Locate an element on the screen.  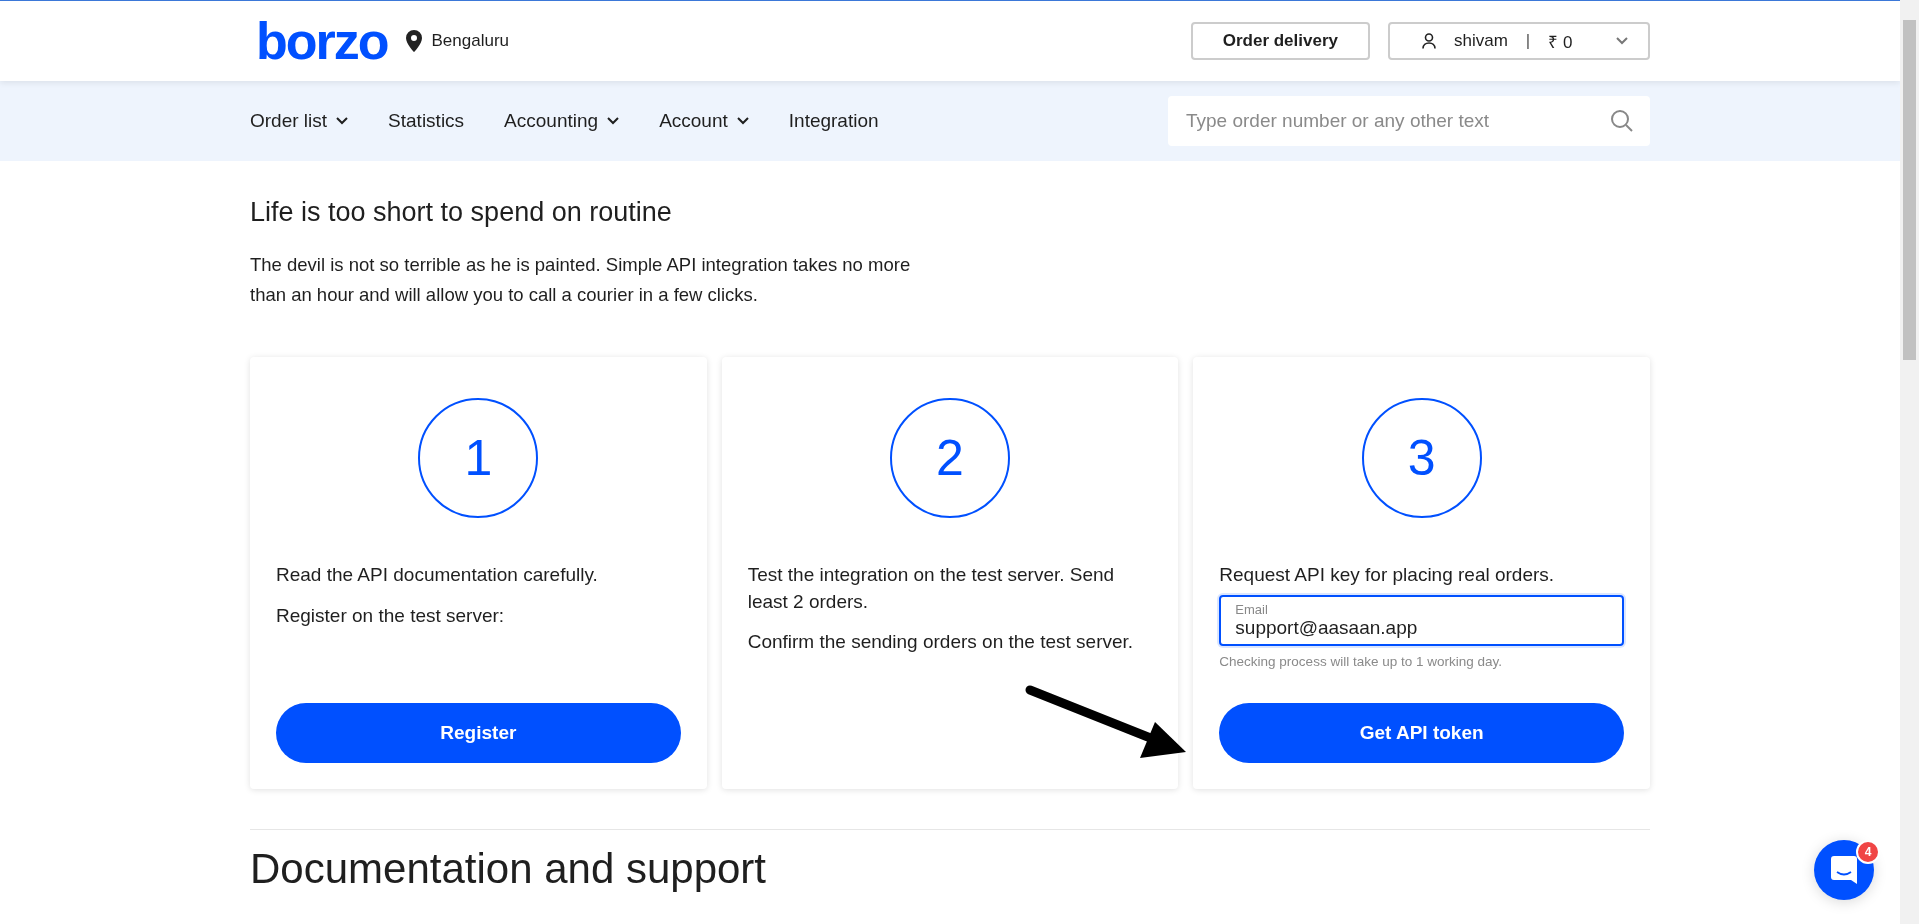
nav-menu-item: Order list is located at coordinates (299, 121).